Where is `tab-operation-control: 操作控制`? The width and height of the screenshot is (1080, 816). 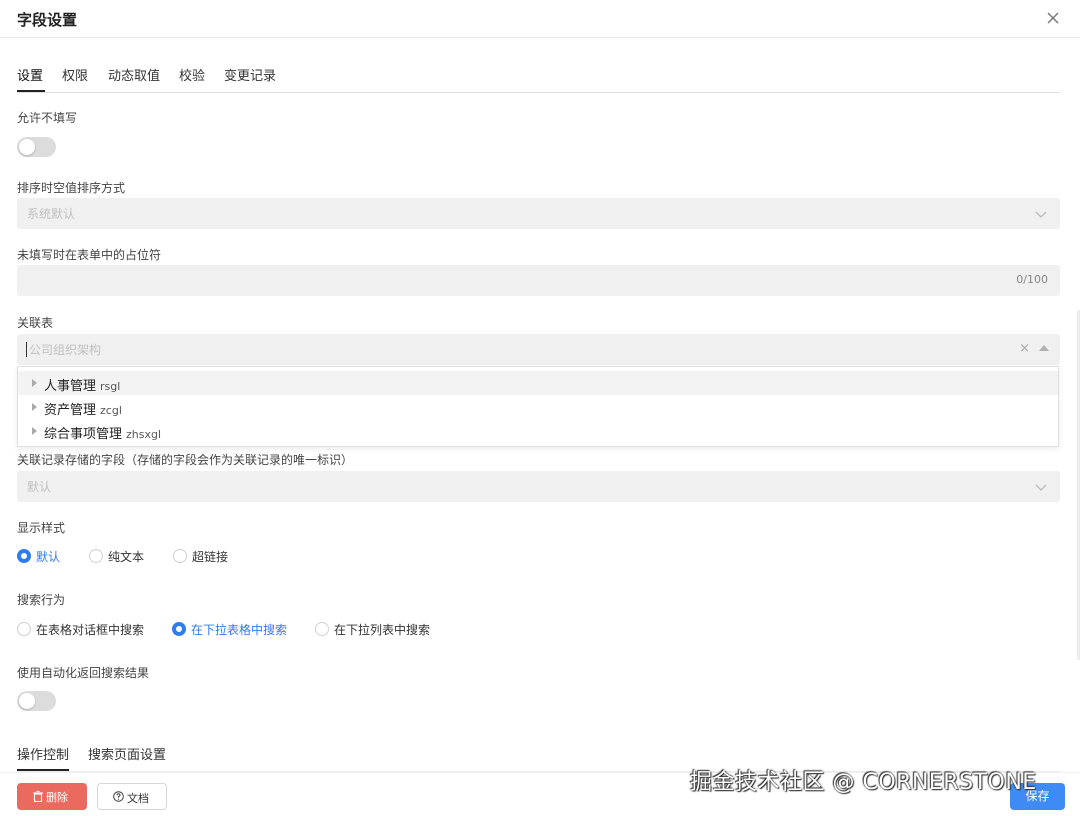
tab-operation-control: 操作控制 is located at coordinates (43, 753).